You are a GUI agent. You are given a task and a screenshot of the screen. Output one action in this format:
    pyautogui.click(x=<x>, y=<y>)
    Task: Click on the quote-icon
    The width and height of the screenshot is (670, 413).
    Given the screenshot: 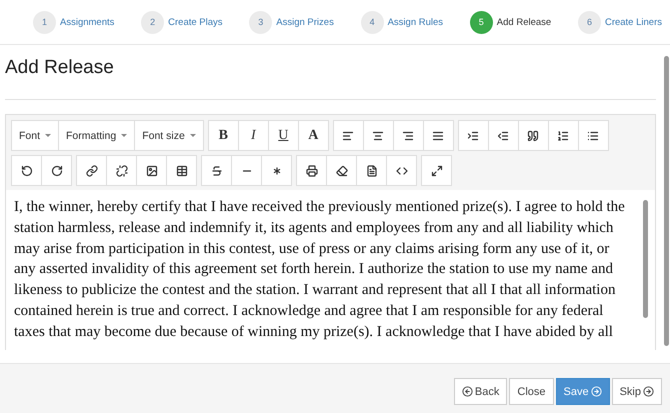 What is the action you would take?
    pyautogui.click(x=533, y=136)
    